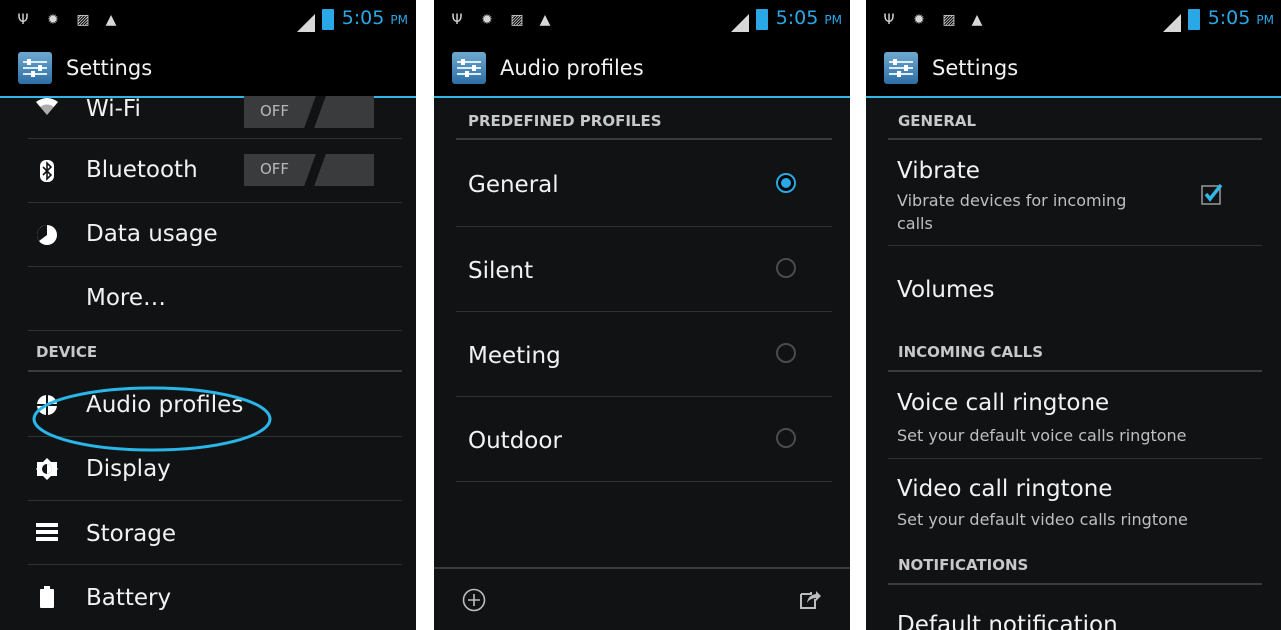  Describe the element at coordinates (131, 534) in the screenshot. I see `settings-item-label: Storage` at that location.